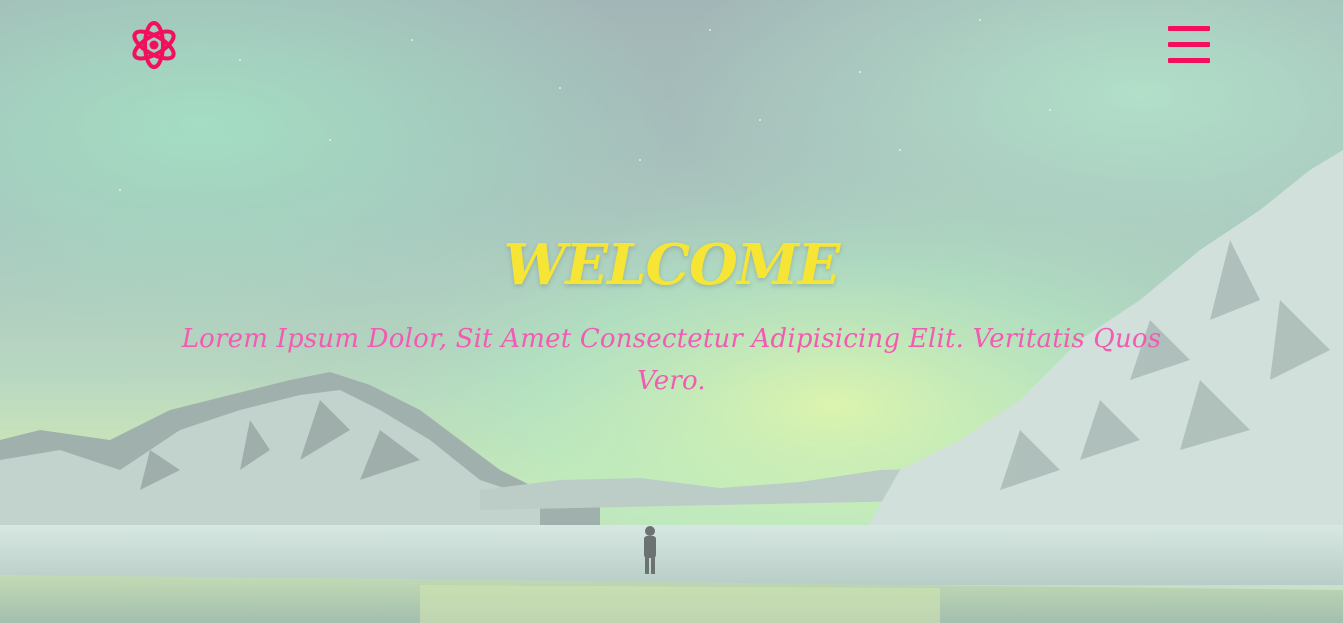 The image size is (1343, 623). I want to click on logo, so click(154, 45).